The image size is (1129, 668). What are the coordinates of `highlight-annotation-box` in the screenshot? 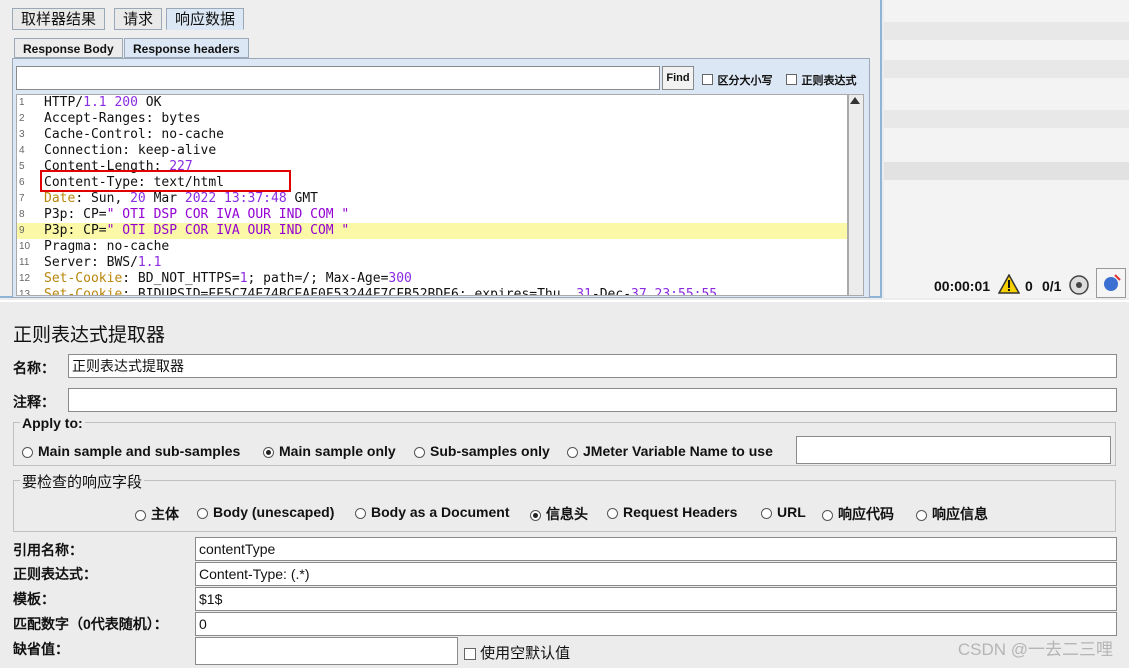 It's located at (165, 181).